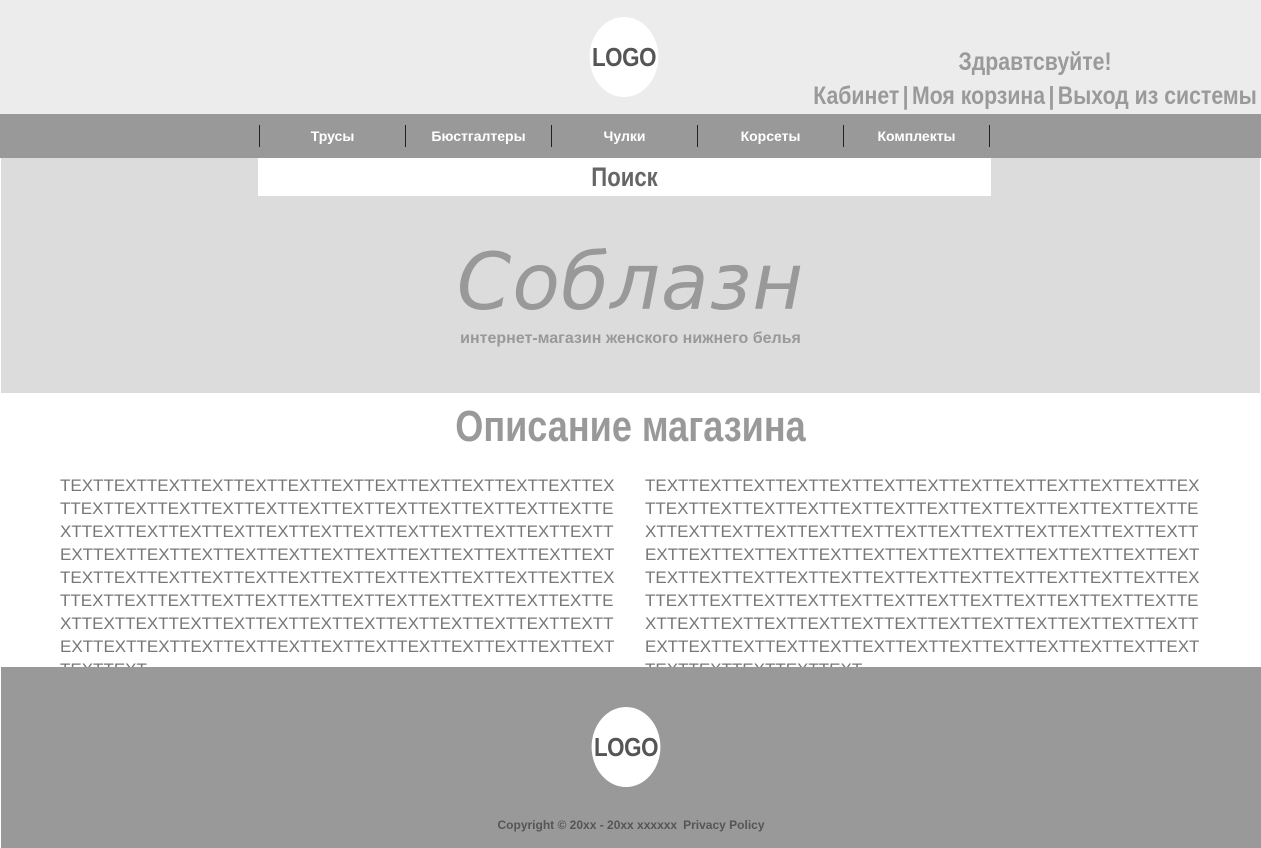  I want to click on nav-item-sets: Комплекты, so click(916, 136).